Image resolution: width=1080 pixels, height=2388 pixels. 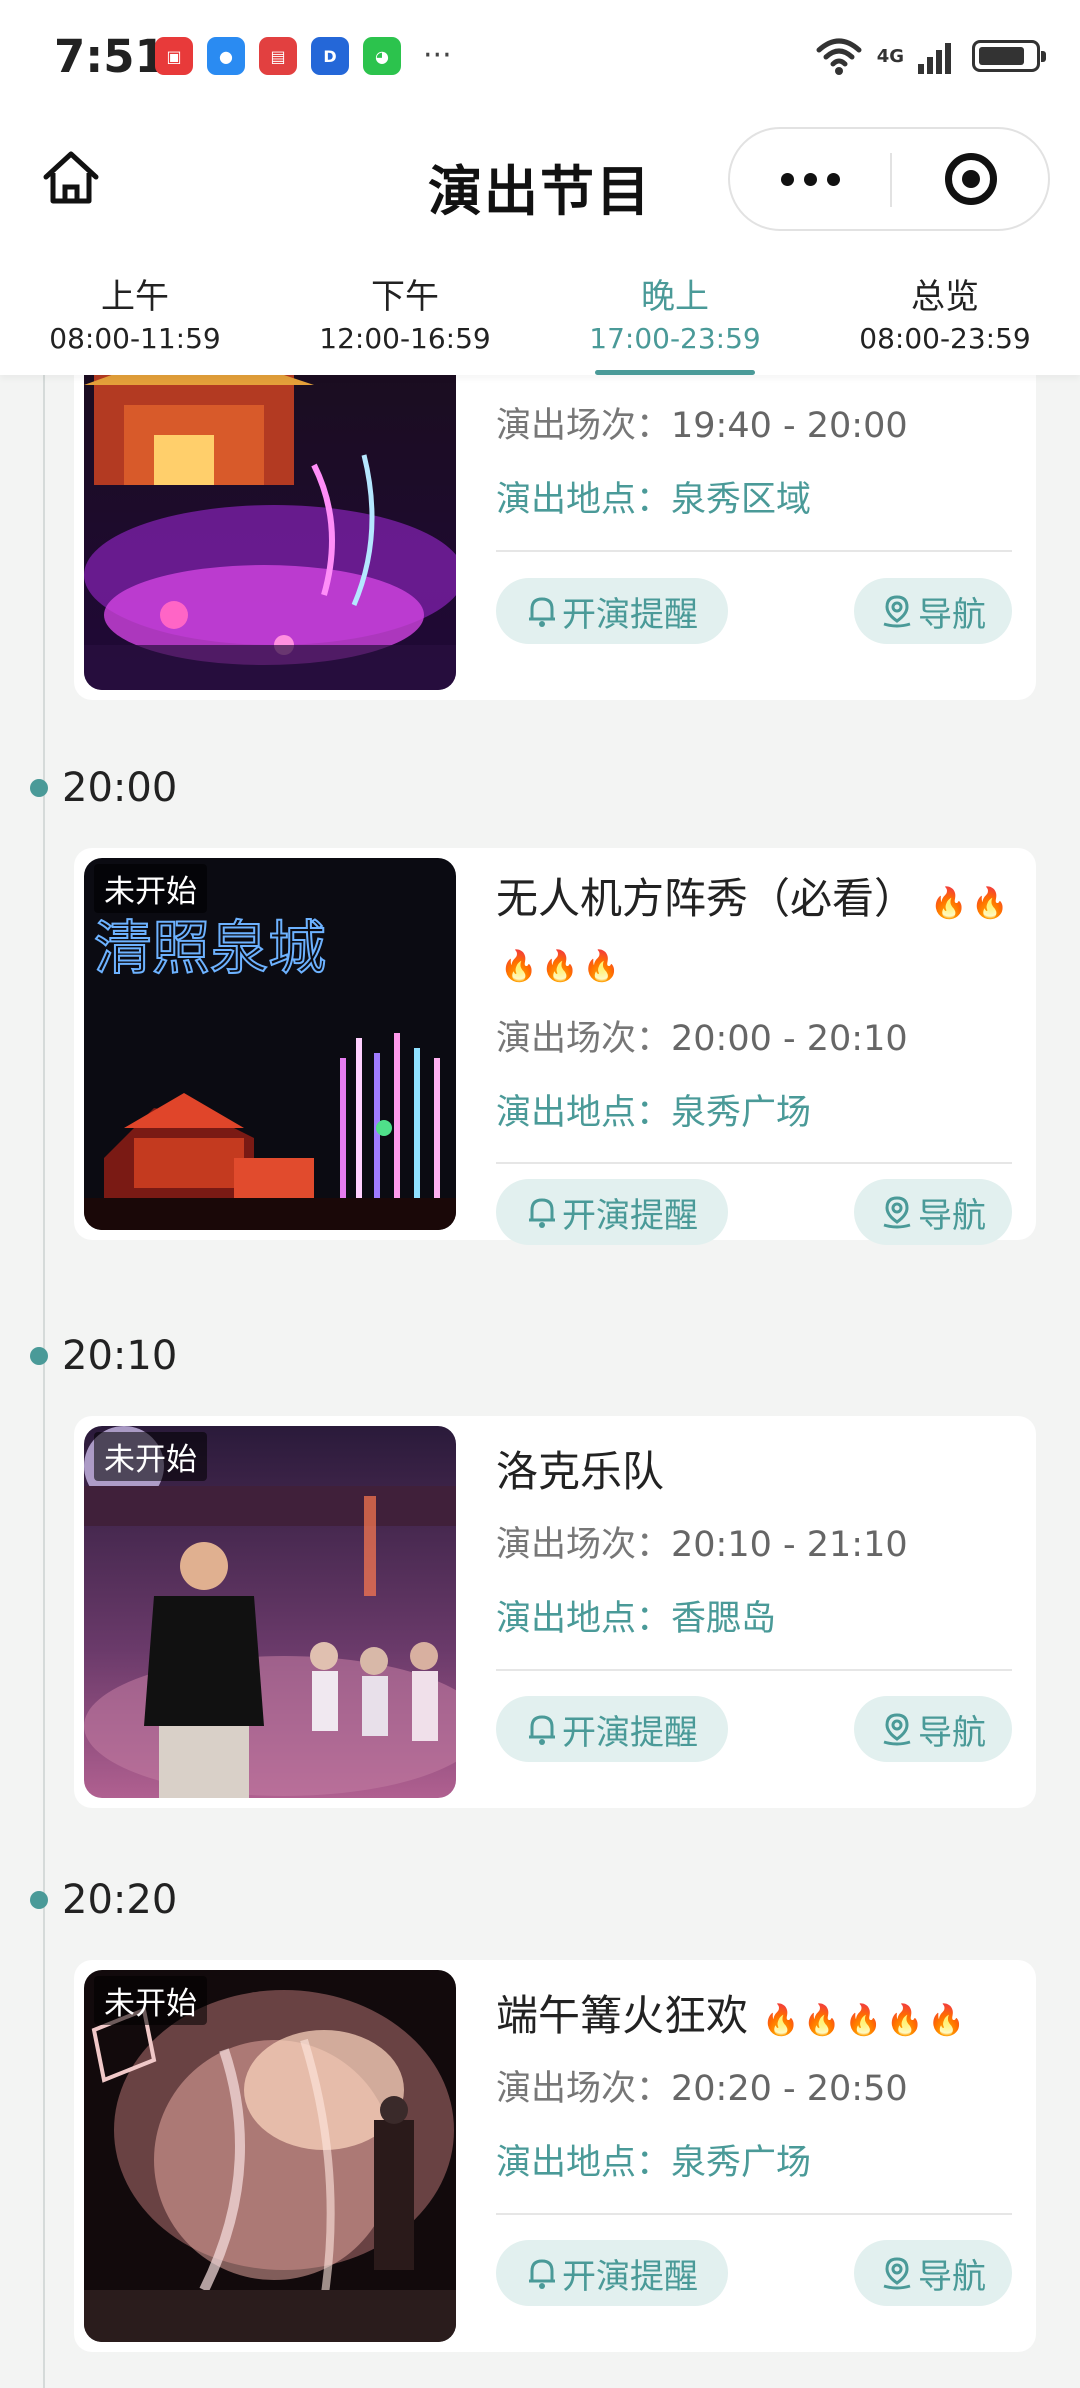 I want to click on notification-icons: ▣ ● ▤ D ◕ ···, so click(x=303, y=56).